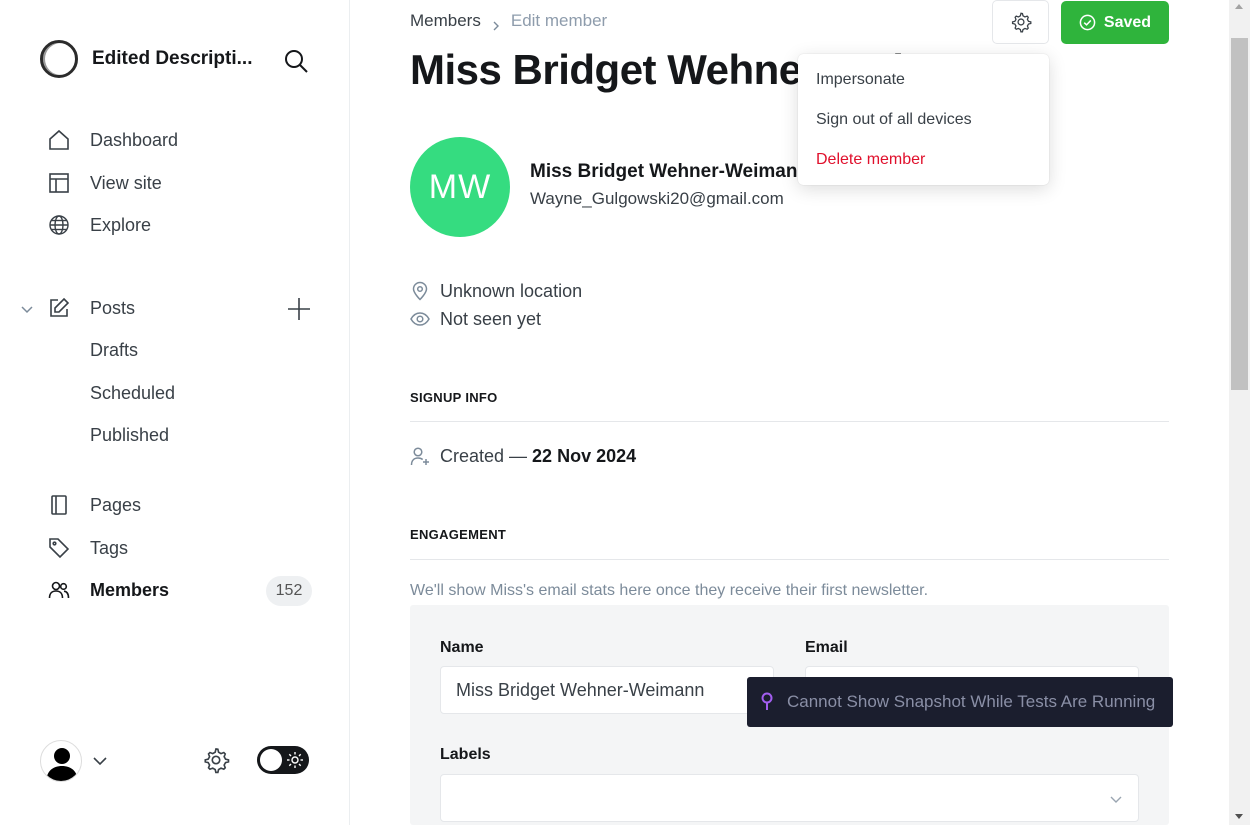 The image size is (1250, 825). I want to click on sidebar-item-explore: Explore, so click(98, 225).